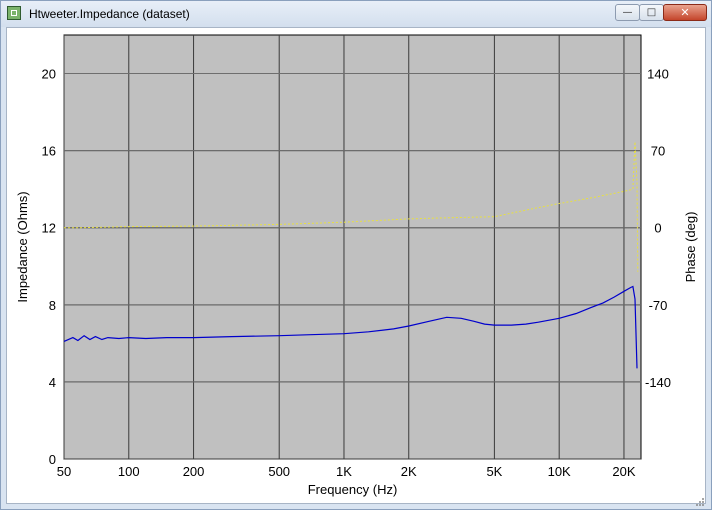  Describe the element at coordinates (22, 246) in the screenshot. I see `y-axis-label: Impedance (Ohms)` at that location.